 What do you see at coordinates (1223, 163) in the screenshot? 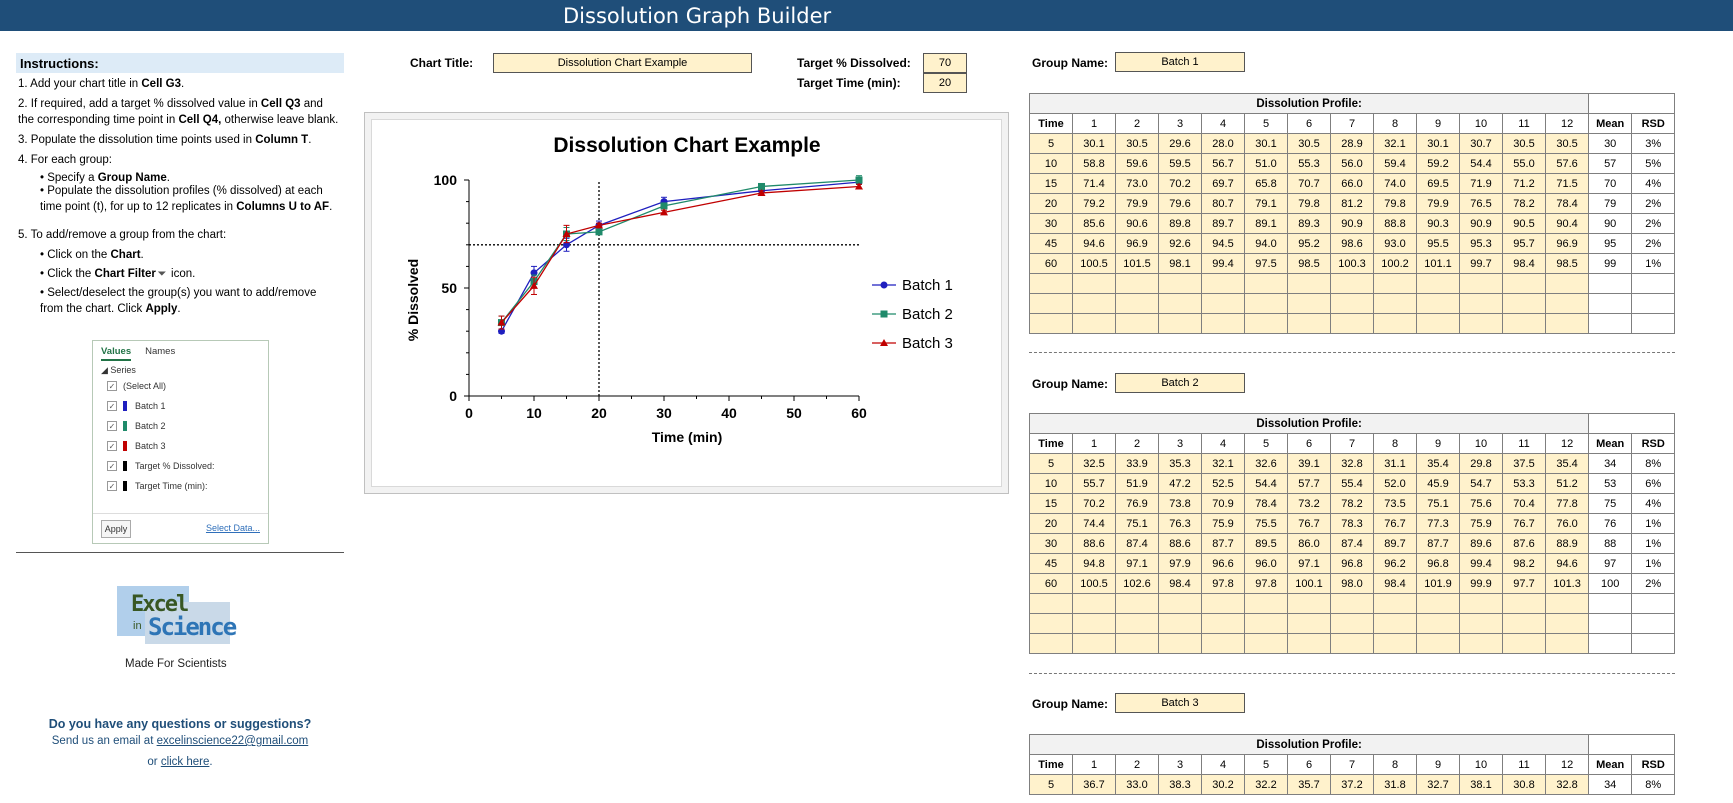
I see `replicate-cell: 56.7` at bounding box center [1223, 163].